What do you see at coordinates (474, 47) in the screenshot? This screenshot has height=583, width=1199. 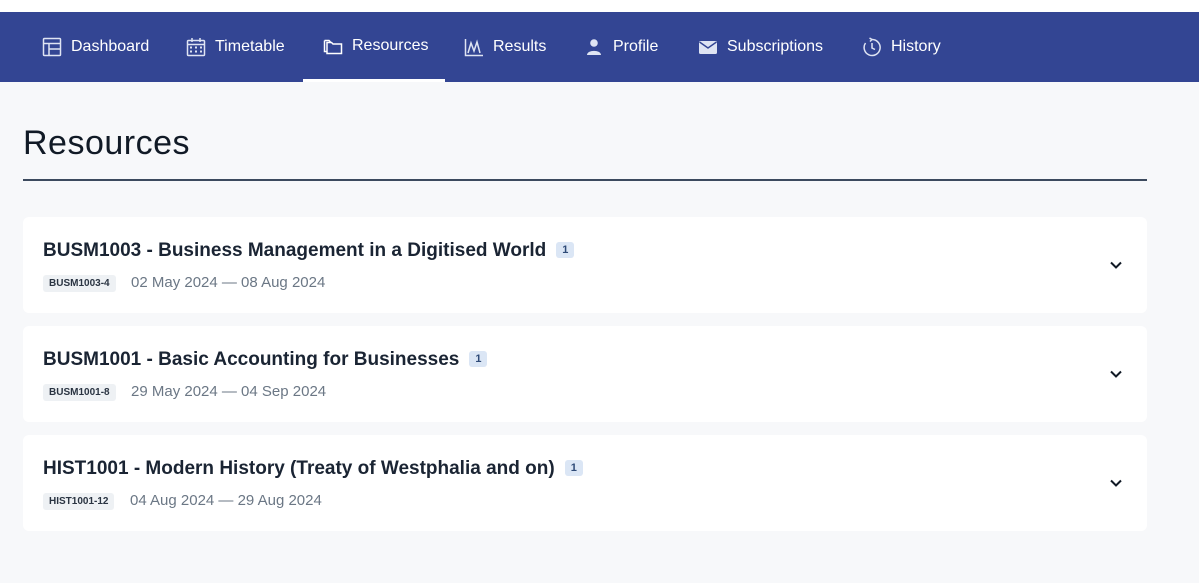 I see `chart-icon` at bounding box center [474, 47].